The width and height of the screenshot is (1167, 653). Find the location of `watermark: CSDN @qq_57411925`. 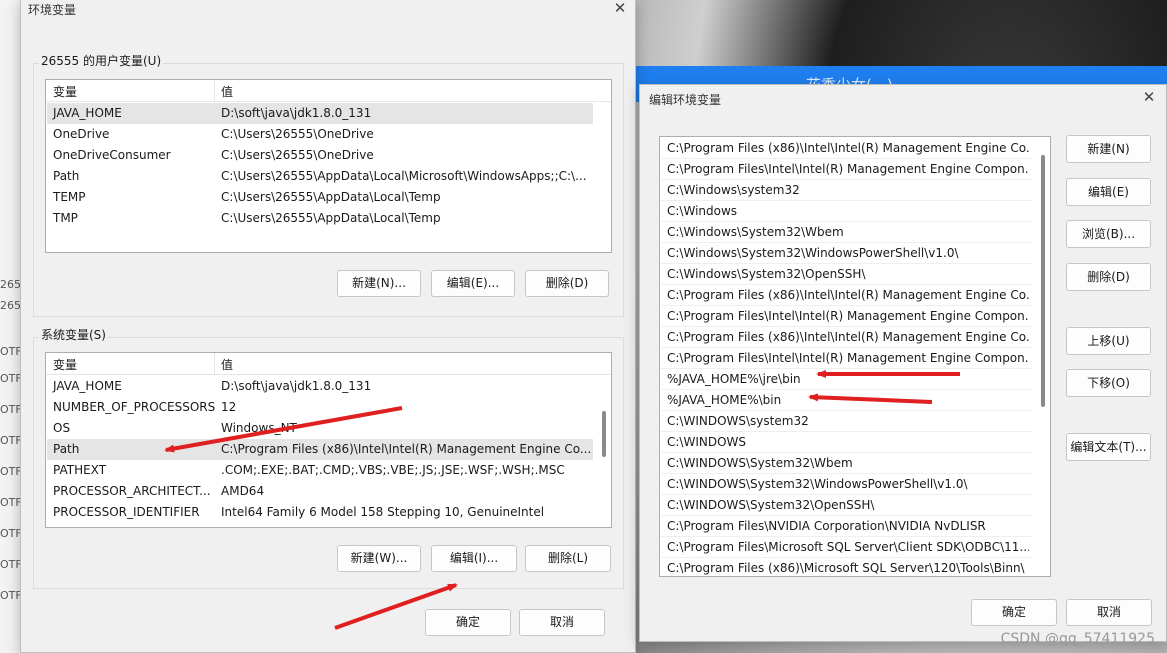

watermark: CSDN @qq_57411925 is located at coordinates (1077, 639).